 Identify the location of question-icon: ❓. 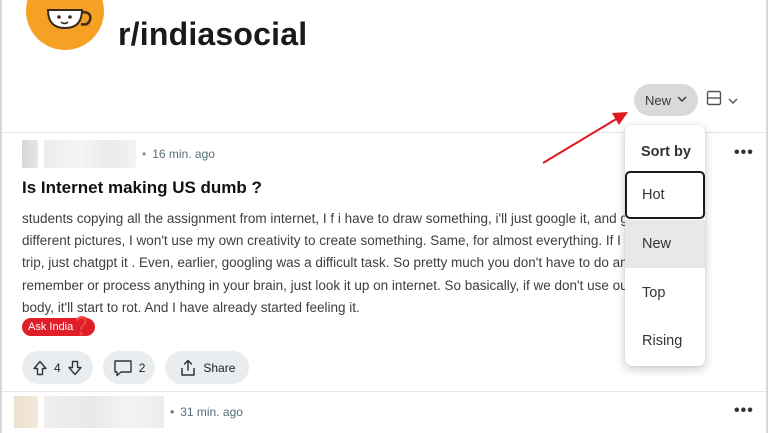
(82, 326).